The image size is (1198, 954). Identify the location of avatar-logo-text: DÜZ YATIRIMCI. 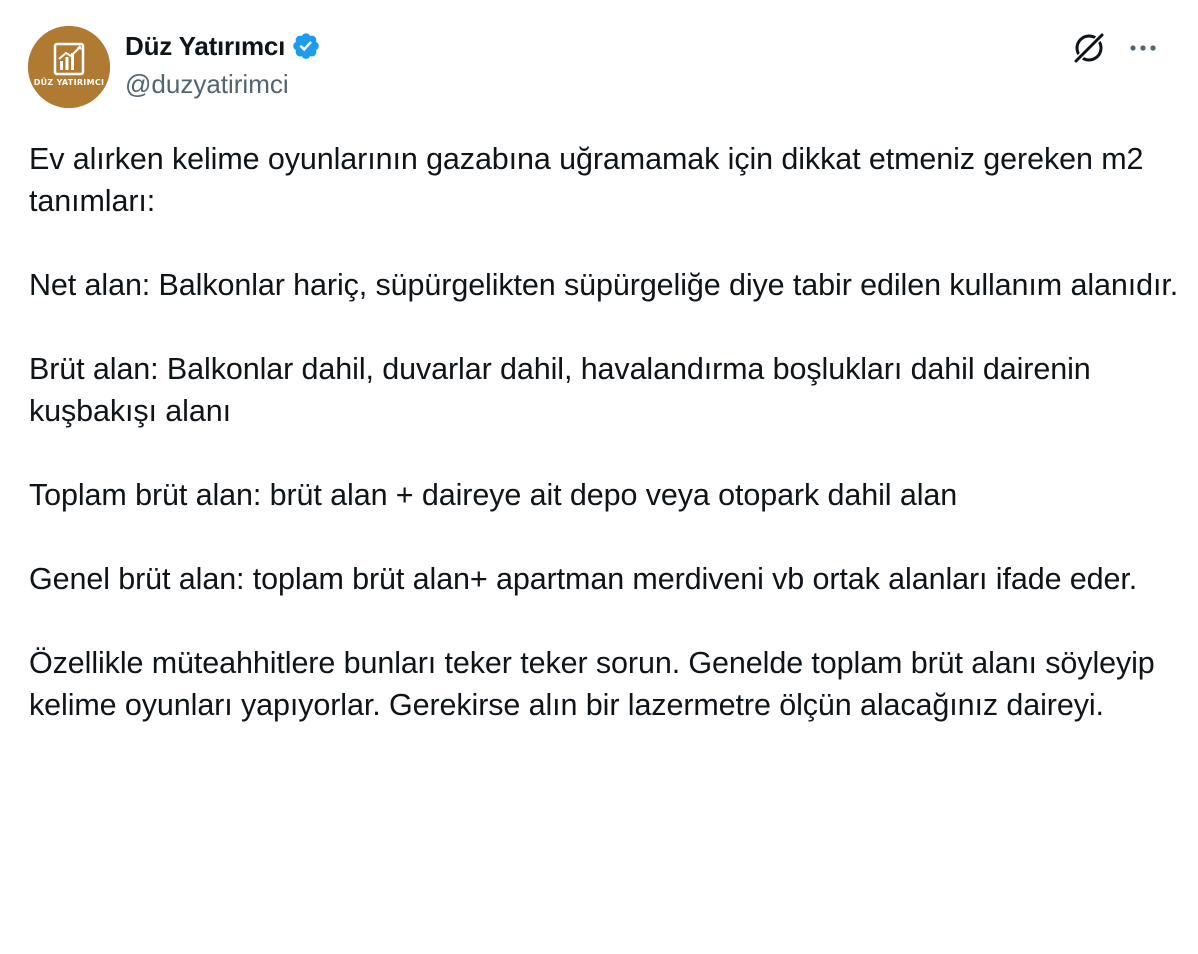
(69, 82).